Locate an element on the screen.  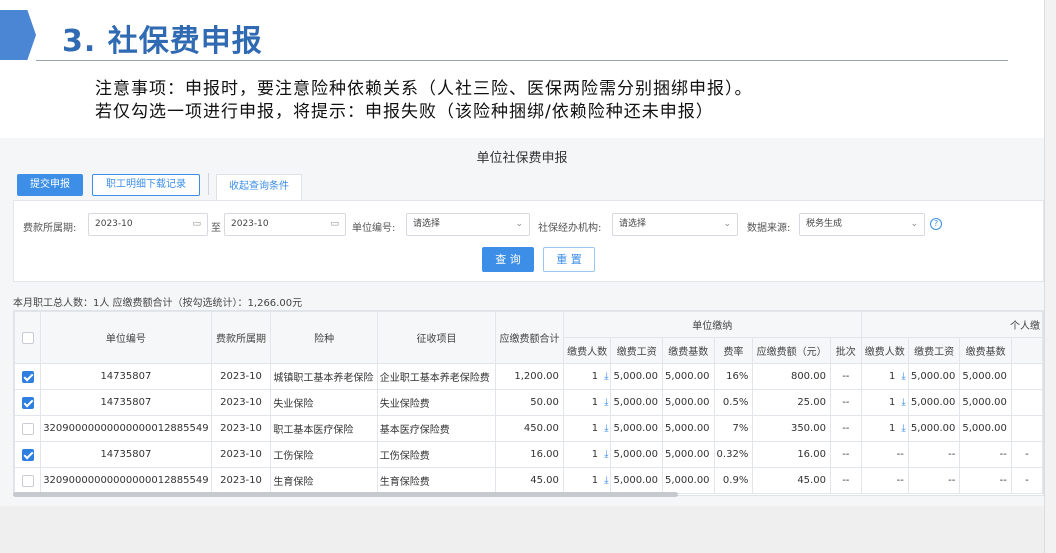
cell-u-base-value: 5,000.00 is located at coordinates (687, 480).